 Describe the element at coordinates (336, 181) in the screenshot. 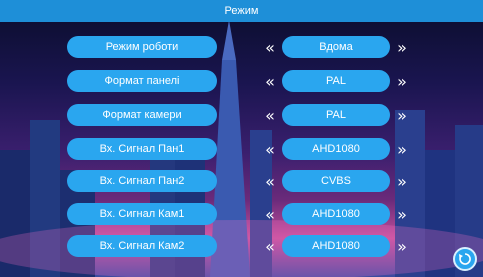

I see `setting-value: CVBS` at that location.